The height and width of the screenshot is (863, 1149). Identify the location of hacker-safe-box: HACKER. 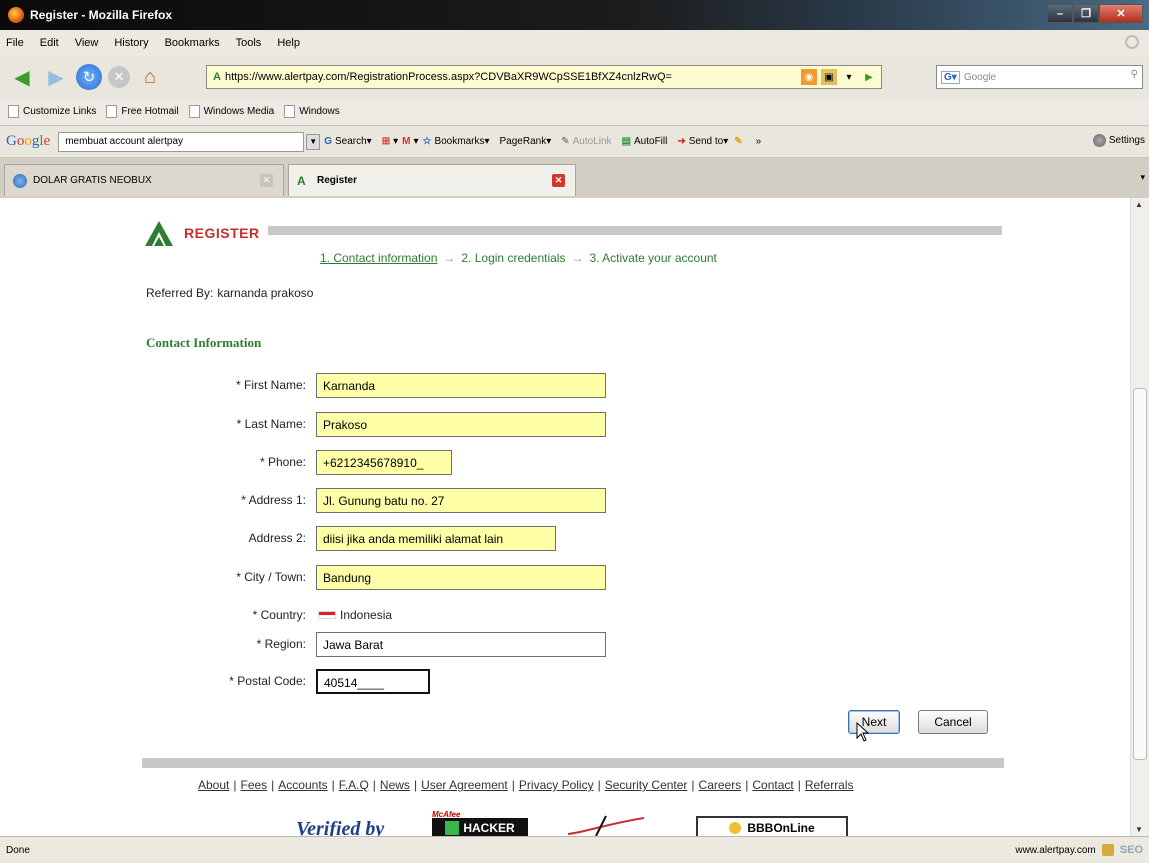
(480, 827).